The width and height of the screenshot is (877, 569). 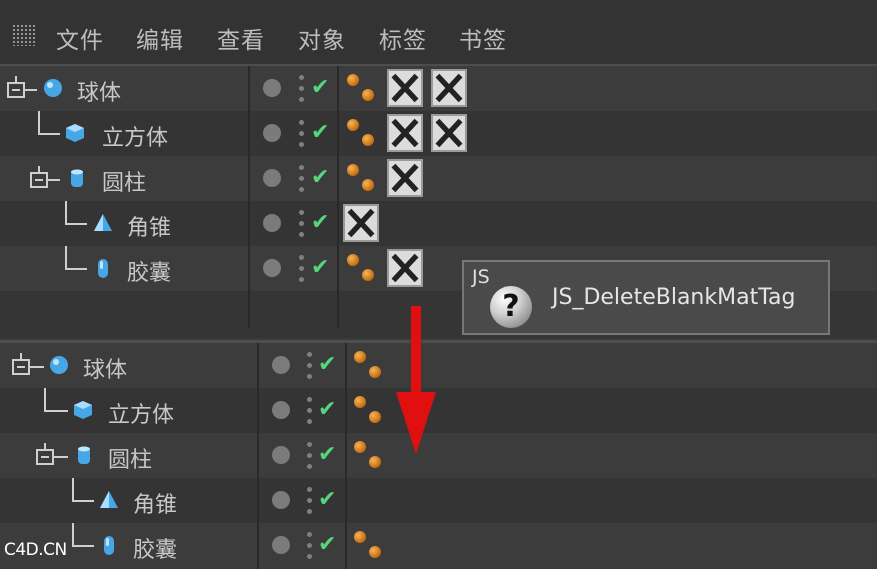 I want to click on menu-bookmarks: 书签, so click(x=483, y=38).